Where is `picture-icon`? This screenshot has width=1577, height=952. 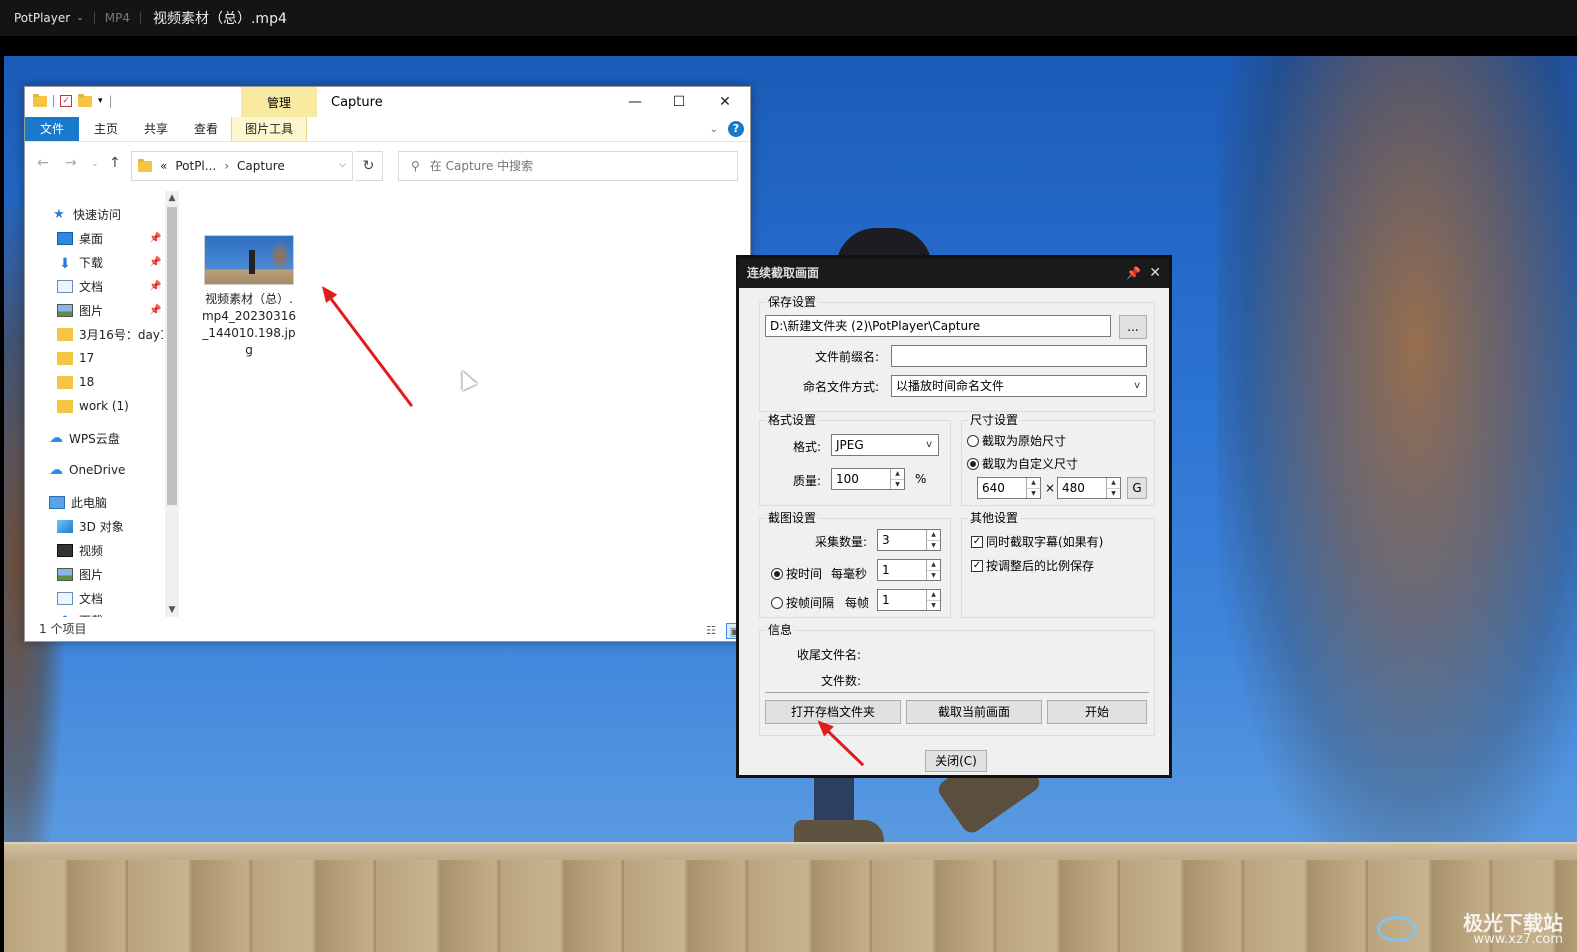
picture-icon is located at coordinates (65, 574).